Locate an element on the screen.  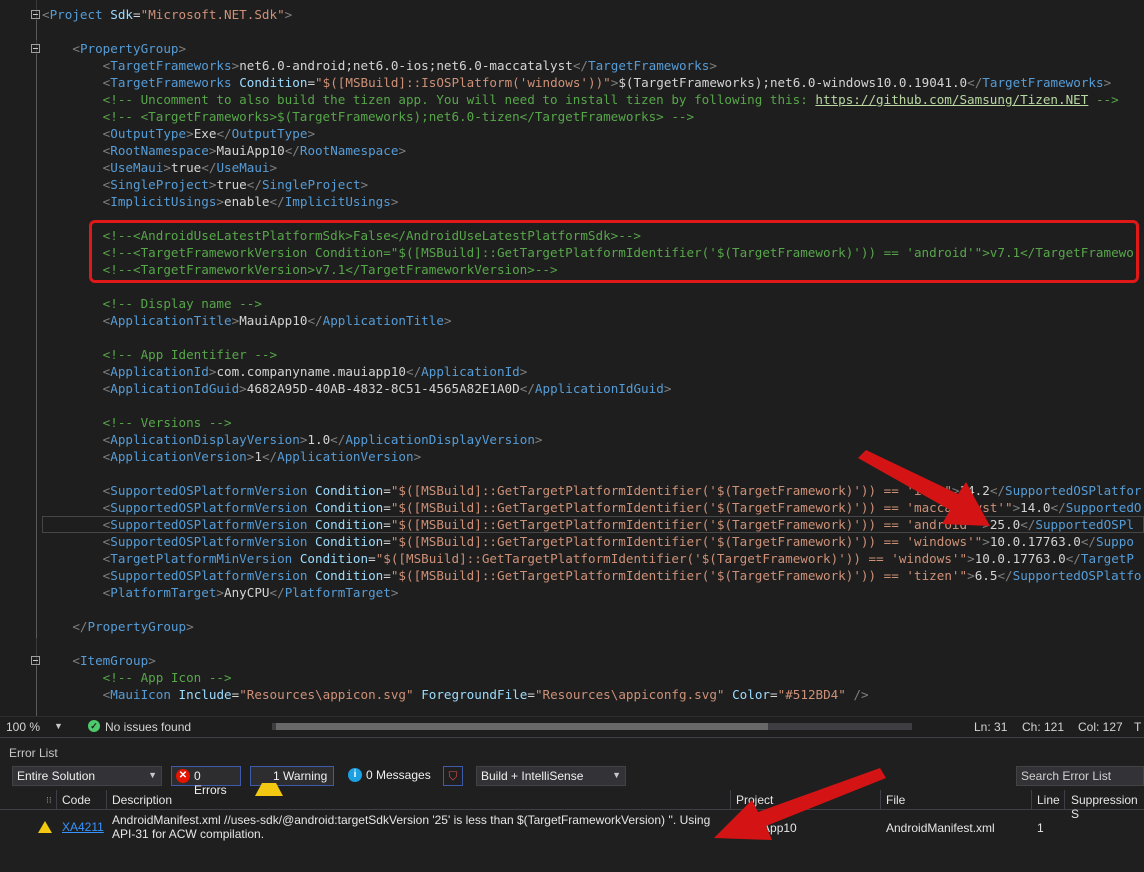
code-token: RootNamespace is located at coordinates (159, 150).